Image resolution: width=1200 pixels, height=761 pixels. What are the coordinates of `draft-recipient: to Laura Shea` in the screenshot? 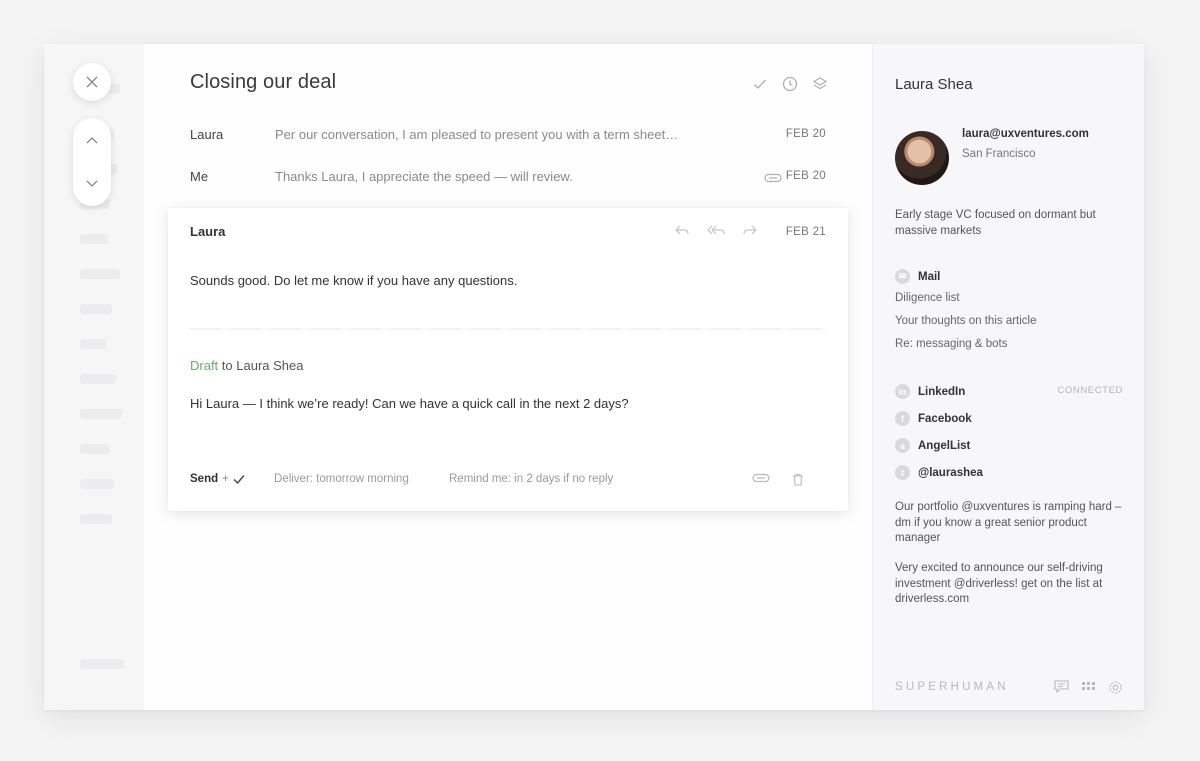 It's located at (263, 365).